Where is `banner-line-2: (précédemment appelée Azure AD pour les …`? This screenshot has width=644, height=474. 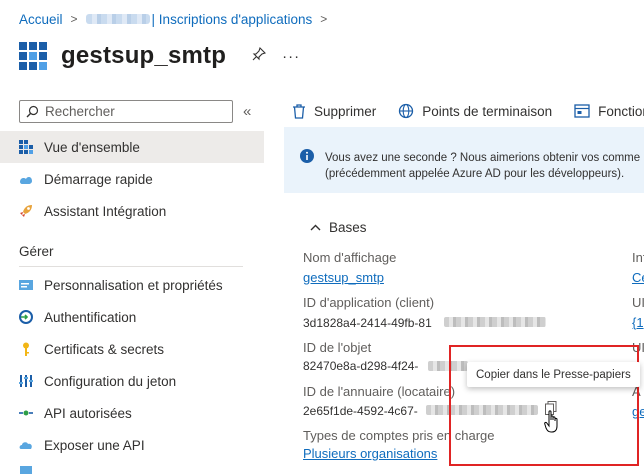
banner-line-2: (précédemment appelée Azure AD pour les … is located at coordinates (475, 174).